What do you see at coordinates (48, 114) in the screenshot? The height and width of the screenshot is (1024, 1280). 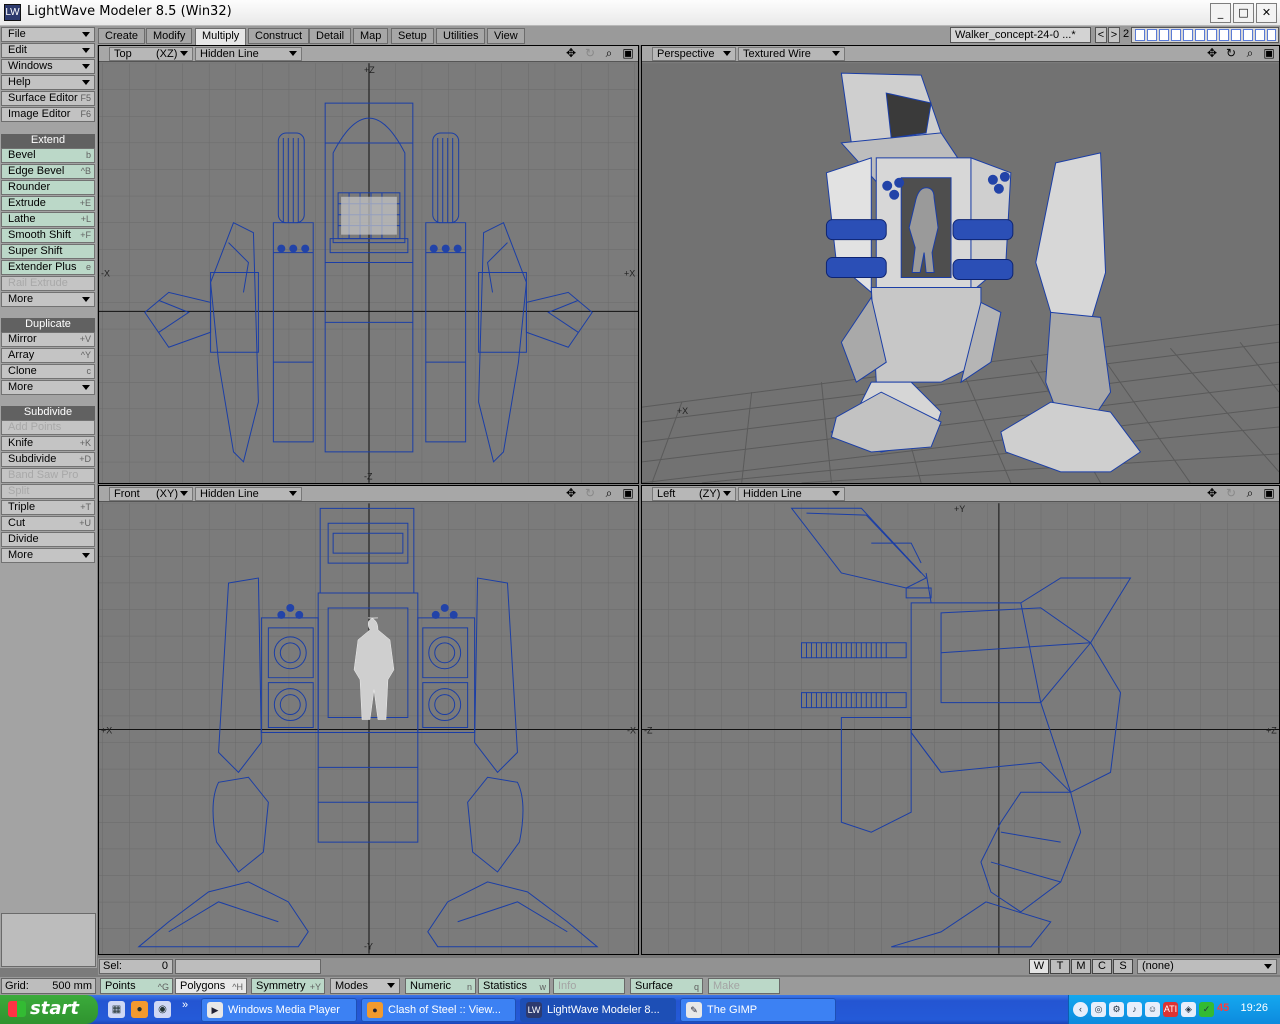 I see `image-editor-button: Image Editor F6` at bounding box center [48, 114].